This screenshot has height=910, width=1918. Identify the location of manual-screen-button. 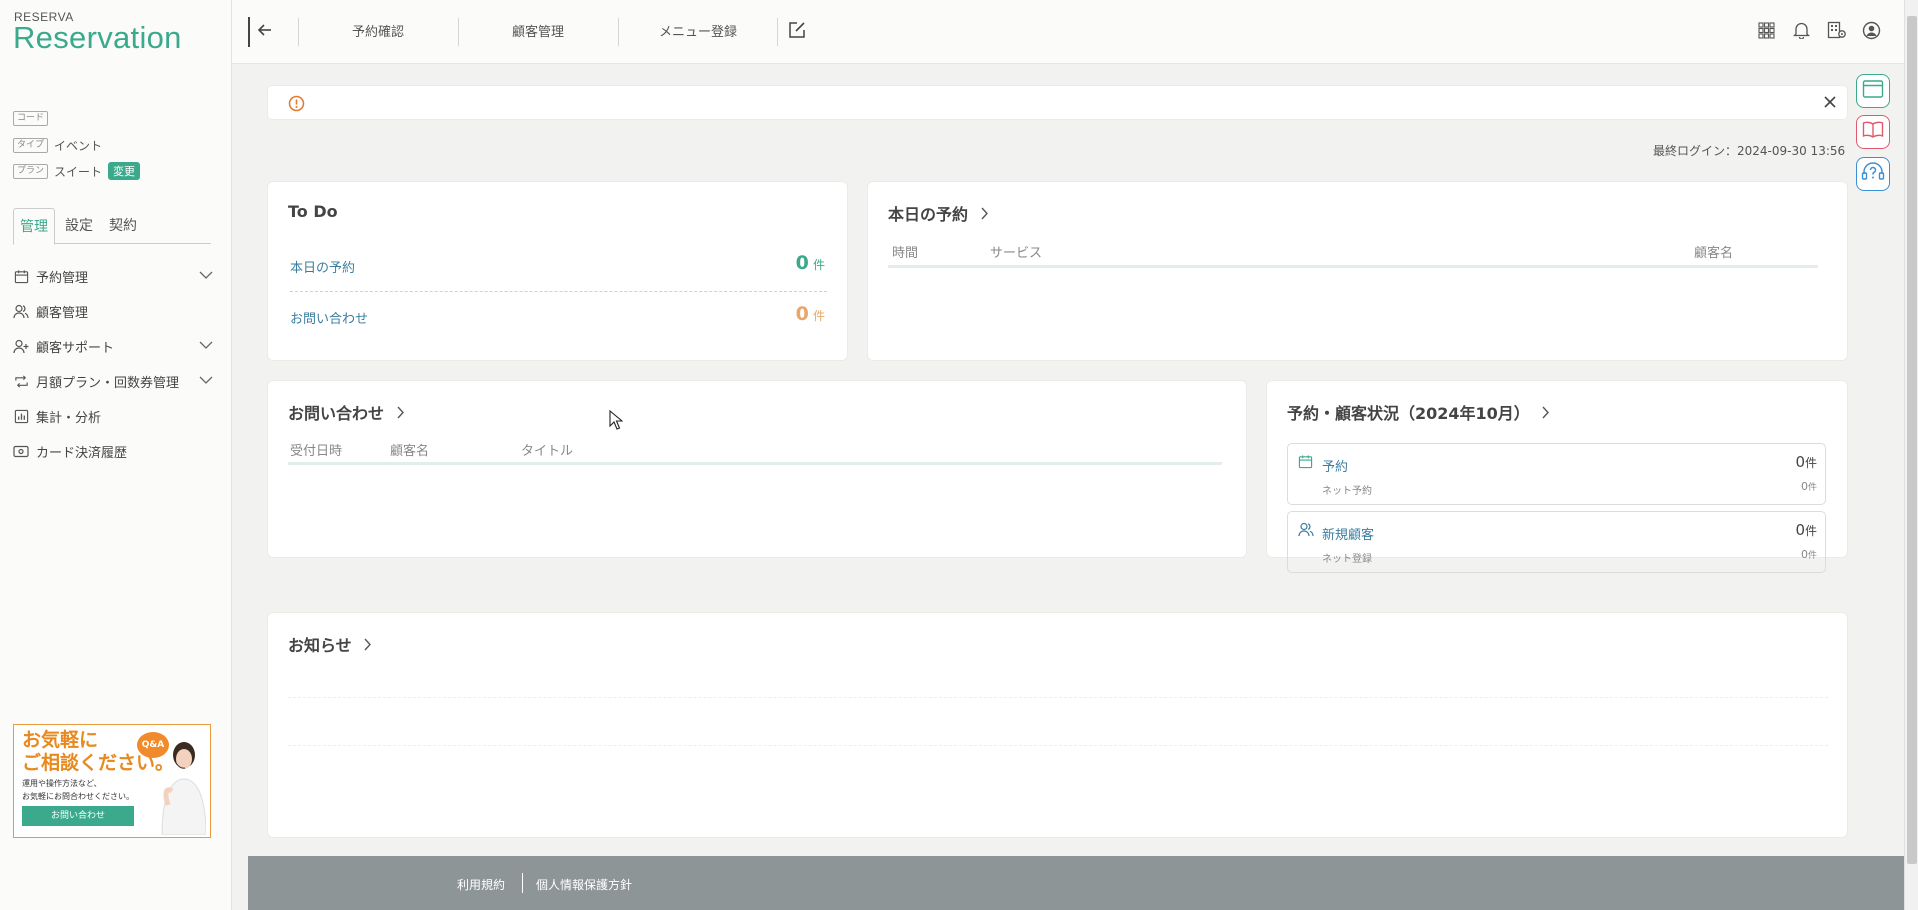
(1873, 91).